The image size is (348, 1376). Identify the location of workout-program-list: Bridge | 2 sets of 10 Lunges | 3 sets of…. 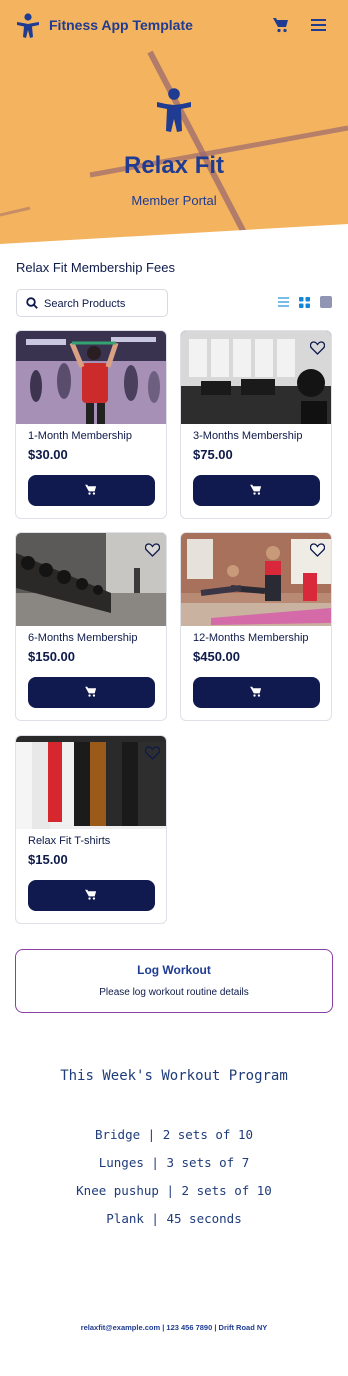
(174, 1183).